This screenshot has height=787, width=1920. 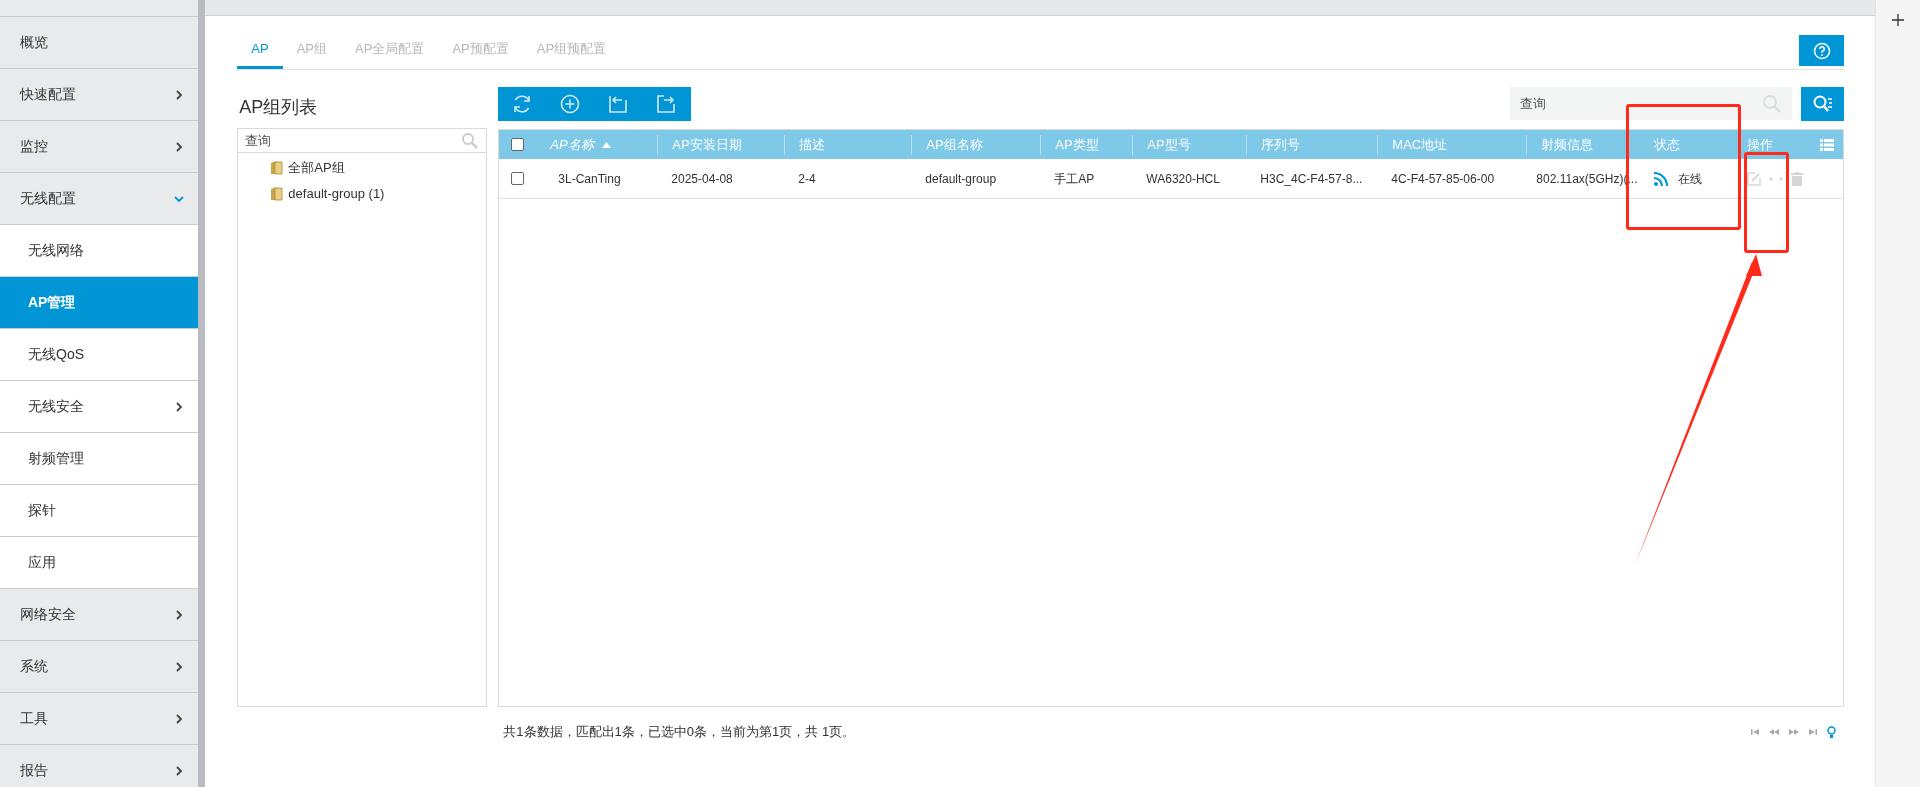 I want to click on column-header: 状态, so click(x=1687, y=144).